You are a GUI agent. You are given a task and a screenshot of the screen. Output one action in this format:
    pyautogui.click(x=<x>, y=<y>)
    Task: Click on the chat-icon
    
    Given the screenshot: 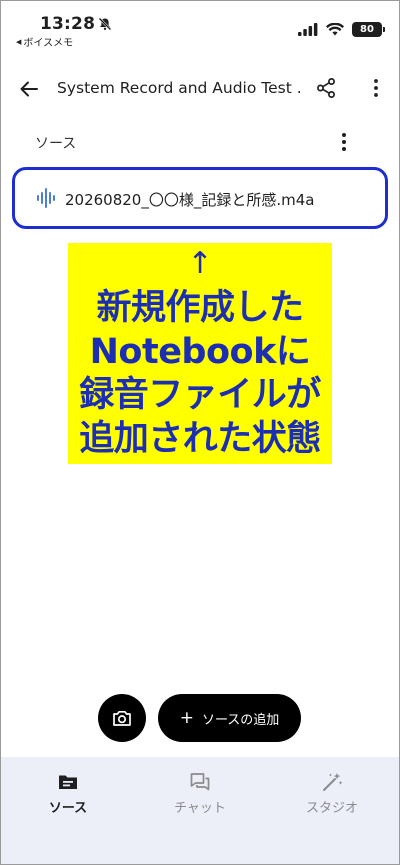 What is the action you would take?
    pyautogui.click(x=200, y=782)
    